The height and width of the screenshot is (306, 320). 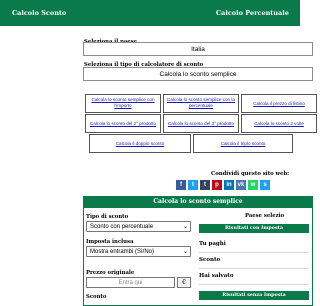 What do you see at coordinates (96, 297) in the screenshot?
I see `discount-label: Sconto` at bounding box center [96, 297].